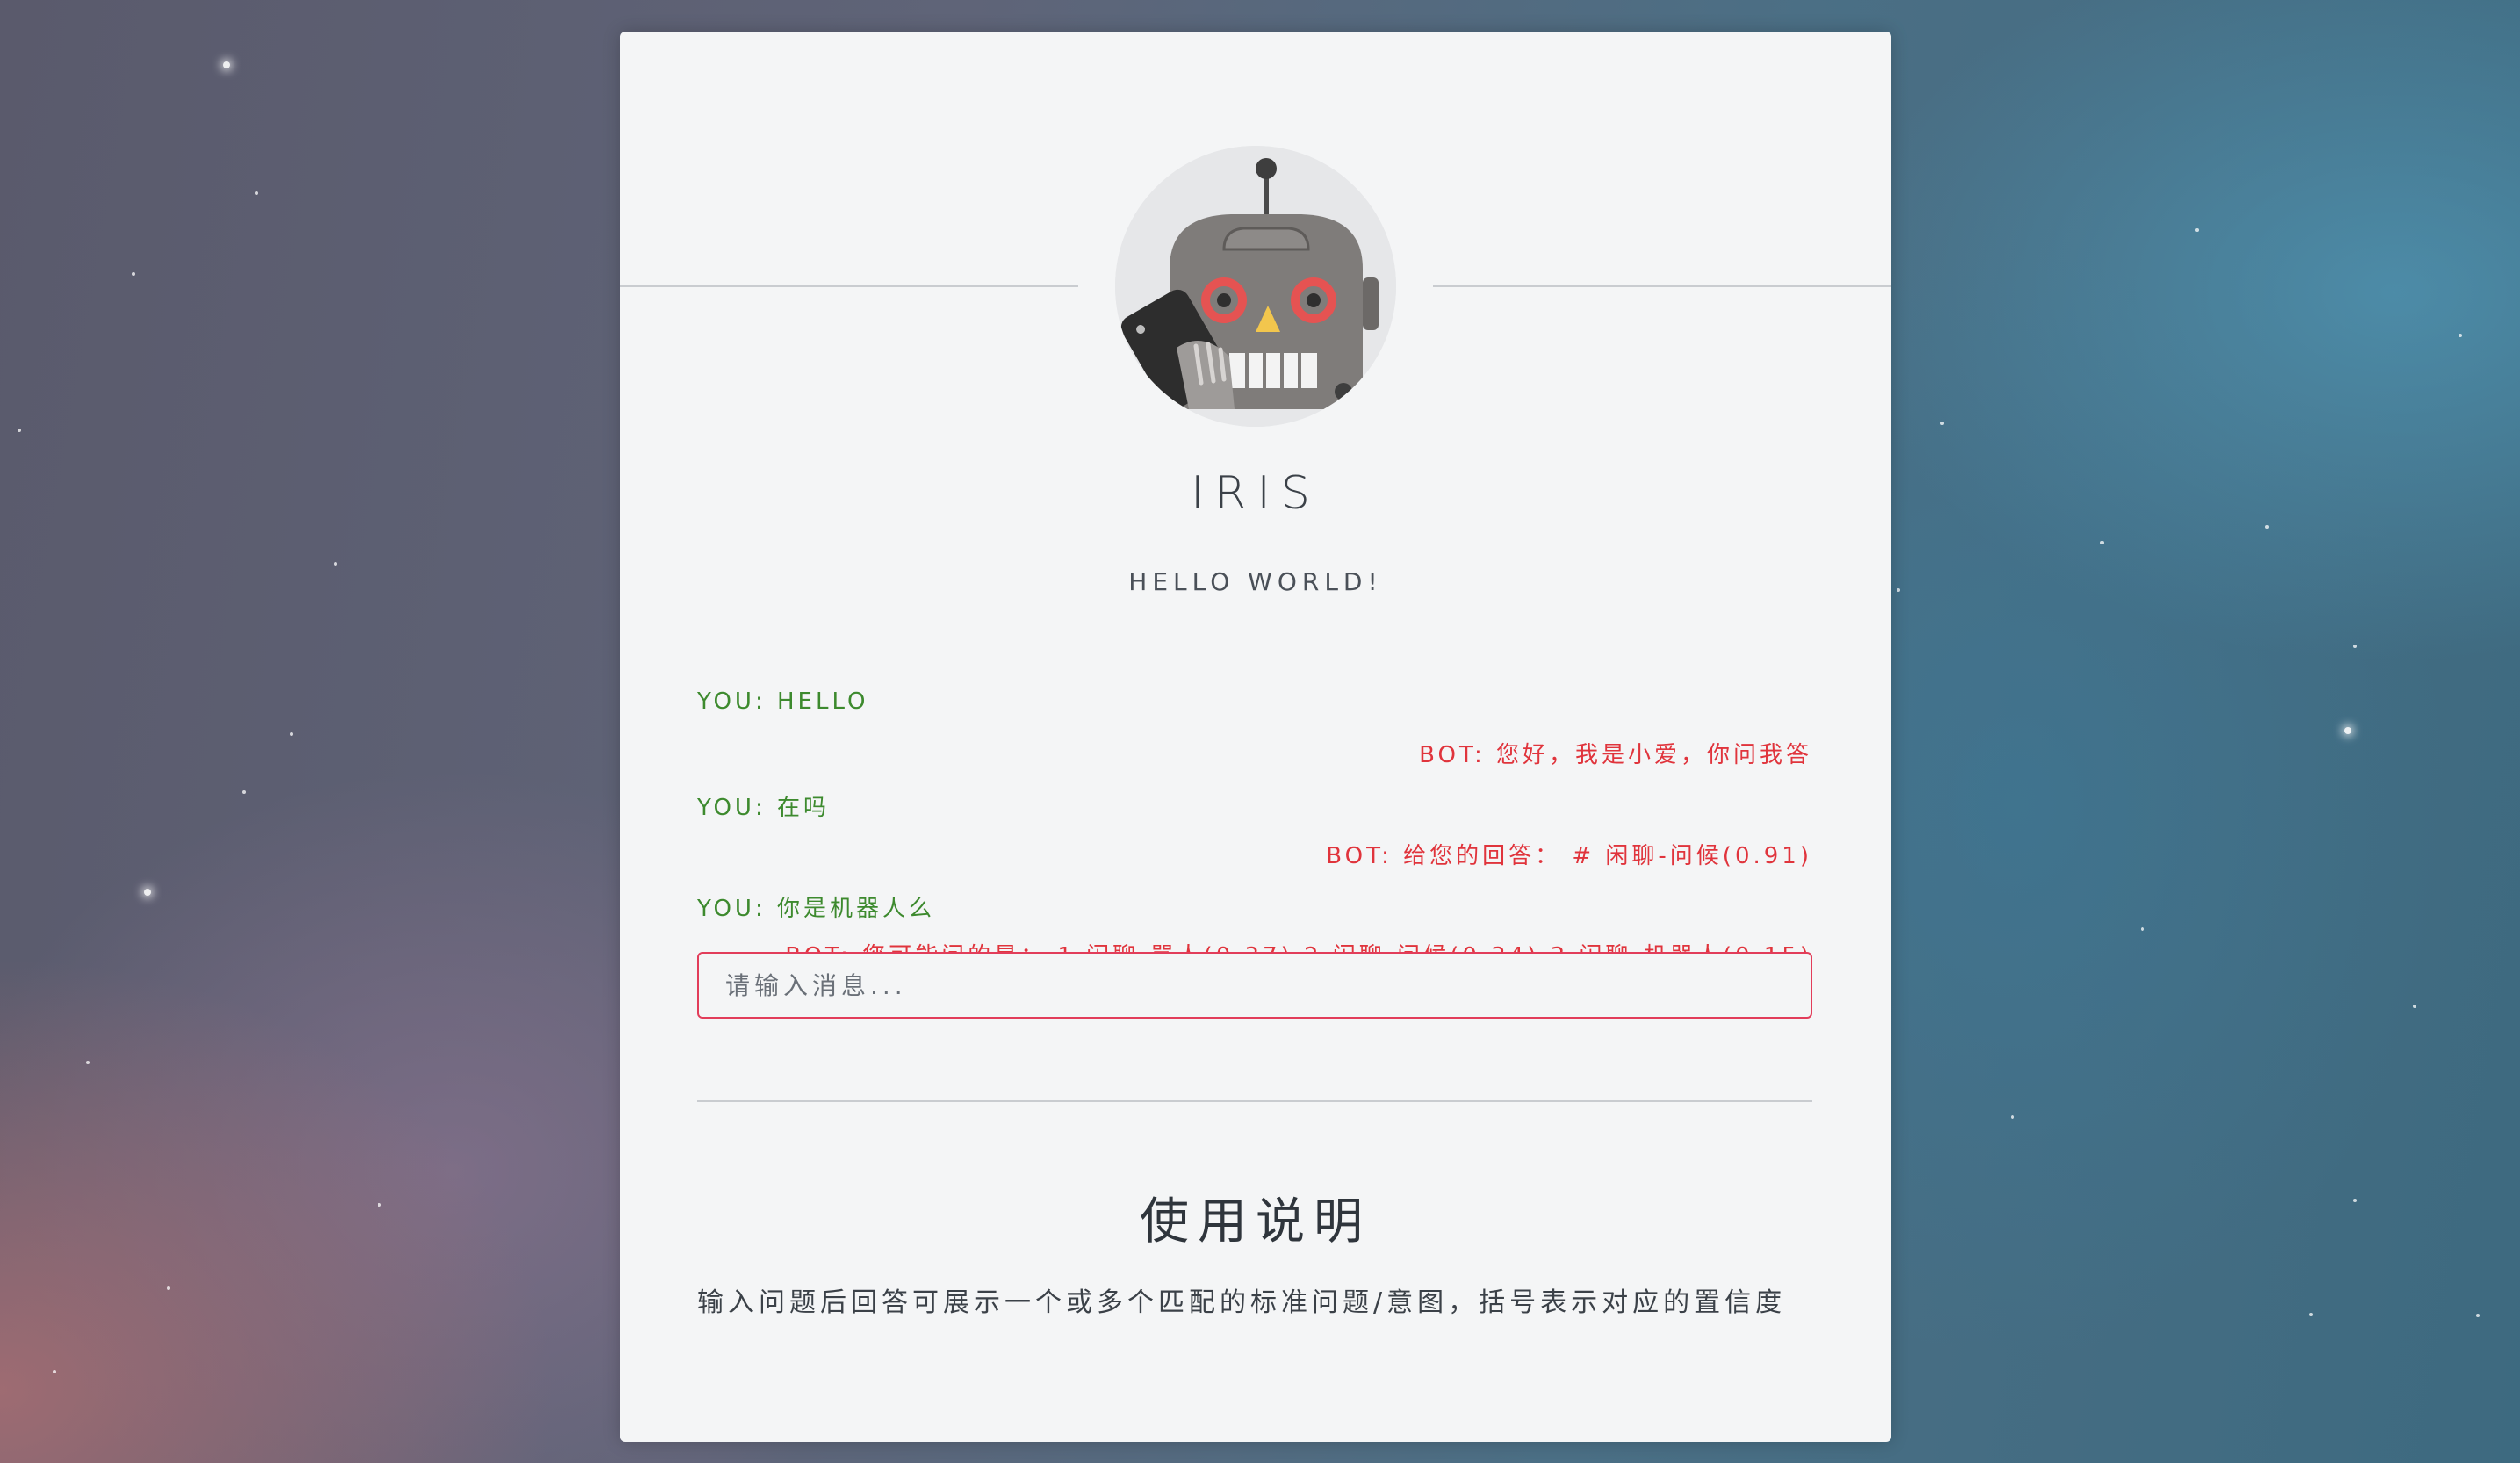  What do you see at coordinates (816, 909) in the screenshot?
I see `user-message: YOU: 你是机器人么` at bounding box center [816, 909].